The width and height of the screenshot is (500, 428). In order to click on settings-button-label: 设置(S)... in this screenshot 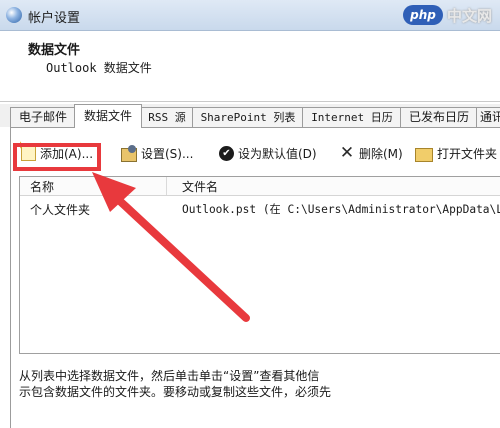, I will do `click(167, 153)`.